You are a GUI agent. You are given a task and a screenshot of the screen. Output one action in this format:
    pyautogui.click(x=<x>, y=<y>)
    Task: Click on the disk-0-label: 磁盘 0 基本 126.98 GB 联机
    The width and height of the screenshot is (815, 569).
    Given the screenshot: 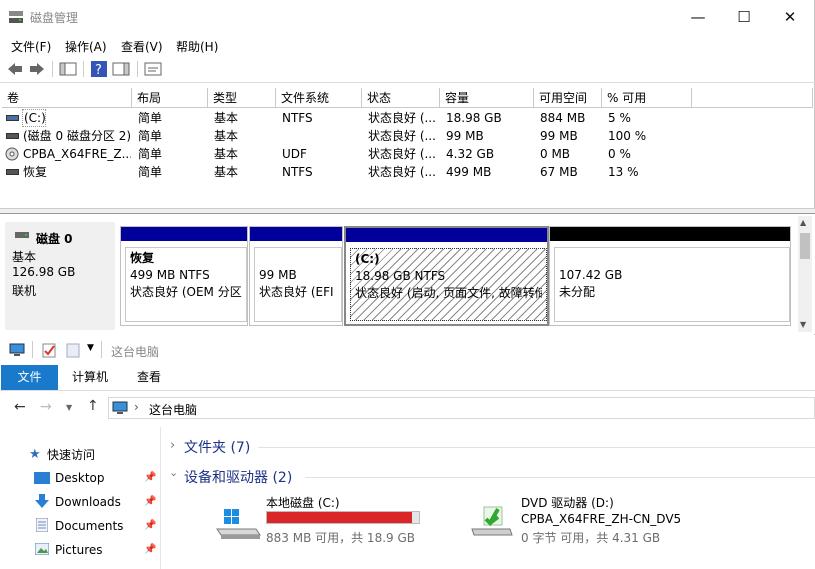 What is the action you would take?
    pyautogui.click(x=60, y=276)
    